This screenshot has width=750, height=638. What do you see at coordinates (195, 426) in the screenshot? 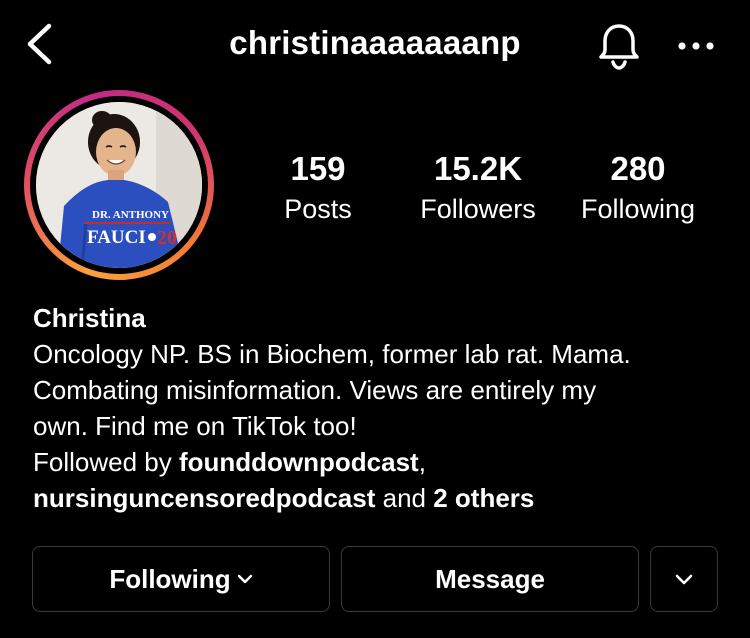
I see `bio-line-3: own. Find me on TikTok too!` at bounding box center [195, 426].